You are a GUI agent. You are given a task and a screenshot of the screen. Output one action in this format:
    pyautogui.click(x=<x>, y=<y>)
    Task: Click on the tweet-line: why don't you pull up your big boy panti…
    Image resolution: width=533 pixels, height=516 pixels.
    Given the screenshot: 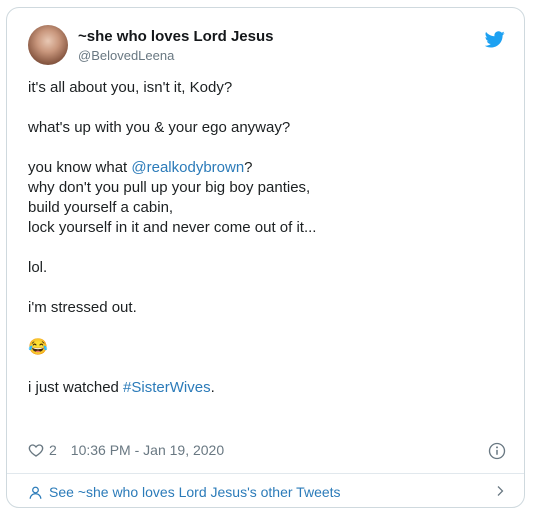 What is the action you would take?
    pyautogui.click(x=268, y=188)
    